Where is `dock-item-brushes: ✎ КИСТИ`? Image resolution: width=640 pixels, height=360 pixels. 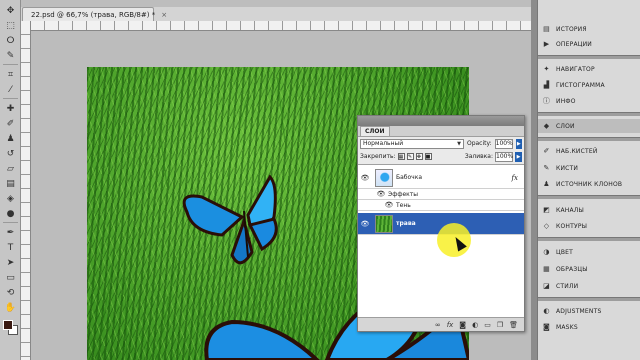
dock-item-brushes: ✎ КИСТИ is located at coordinates (589, 168).